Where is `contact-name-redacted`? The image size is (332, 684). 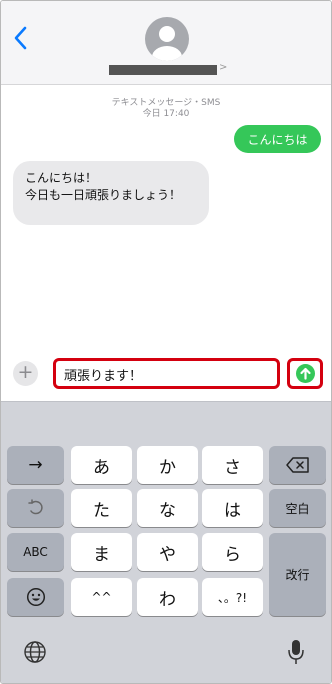 contact-name-redacted is located at coordinates (163, 70).